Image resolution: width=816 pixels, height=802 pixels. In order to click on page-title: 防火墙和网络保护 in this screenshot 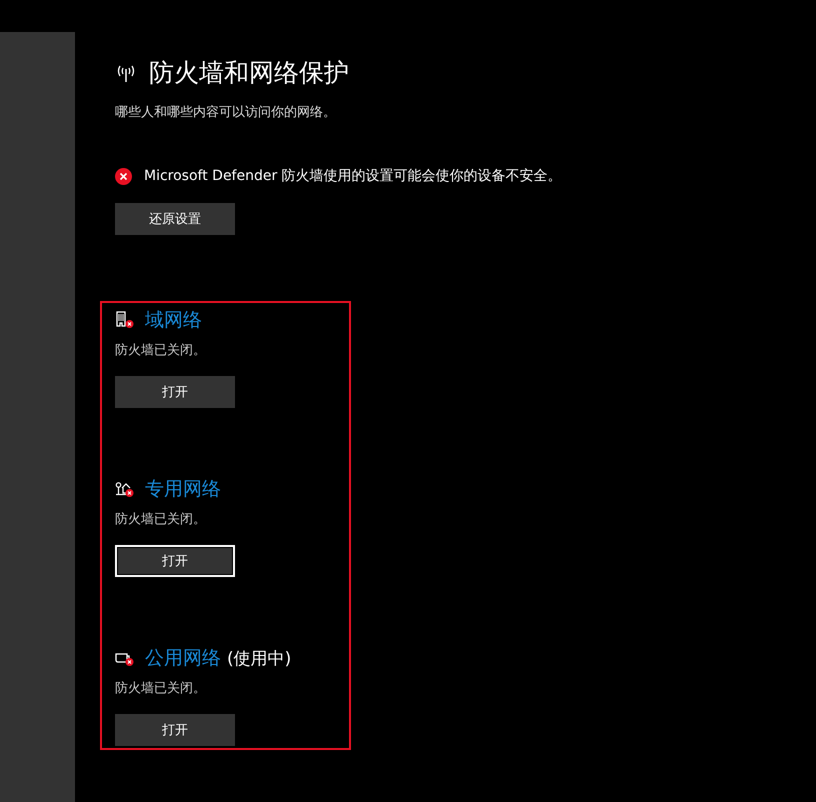, I will do `click(249, 73)`.